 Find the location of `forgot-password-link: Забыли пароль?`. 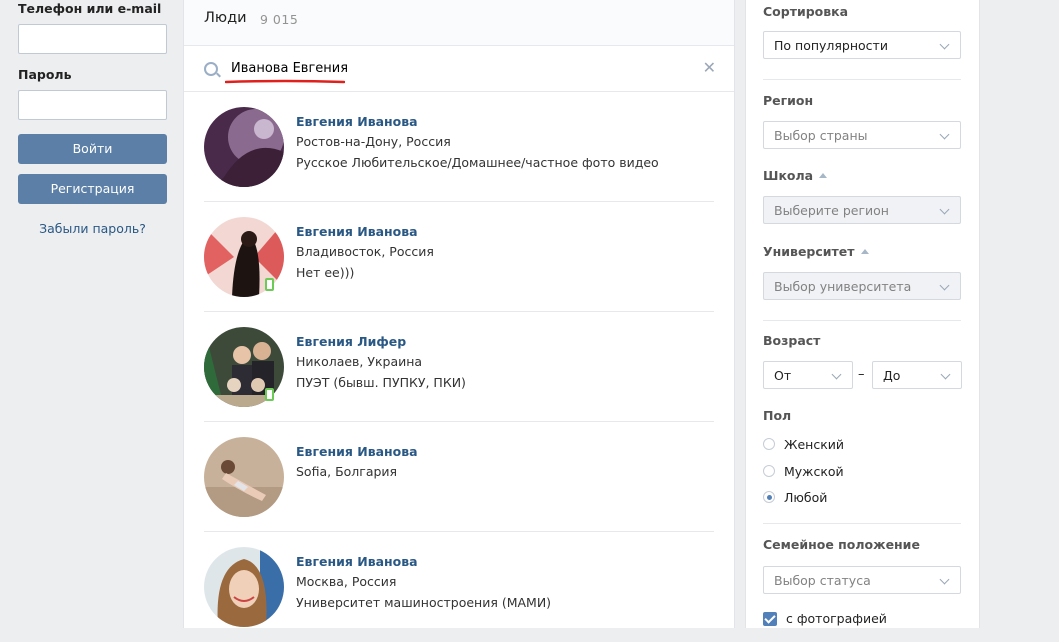

forgot-password-link: Забыли пароль? is located at coordinates (92, 228).